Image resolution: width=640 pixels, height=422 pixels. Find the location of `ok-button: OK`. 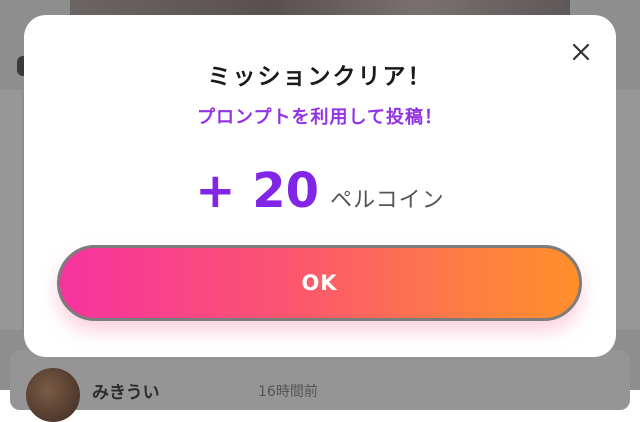

ok-button: OK is located at coordinates (319, 283).